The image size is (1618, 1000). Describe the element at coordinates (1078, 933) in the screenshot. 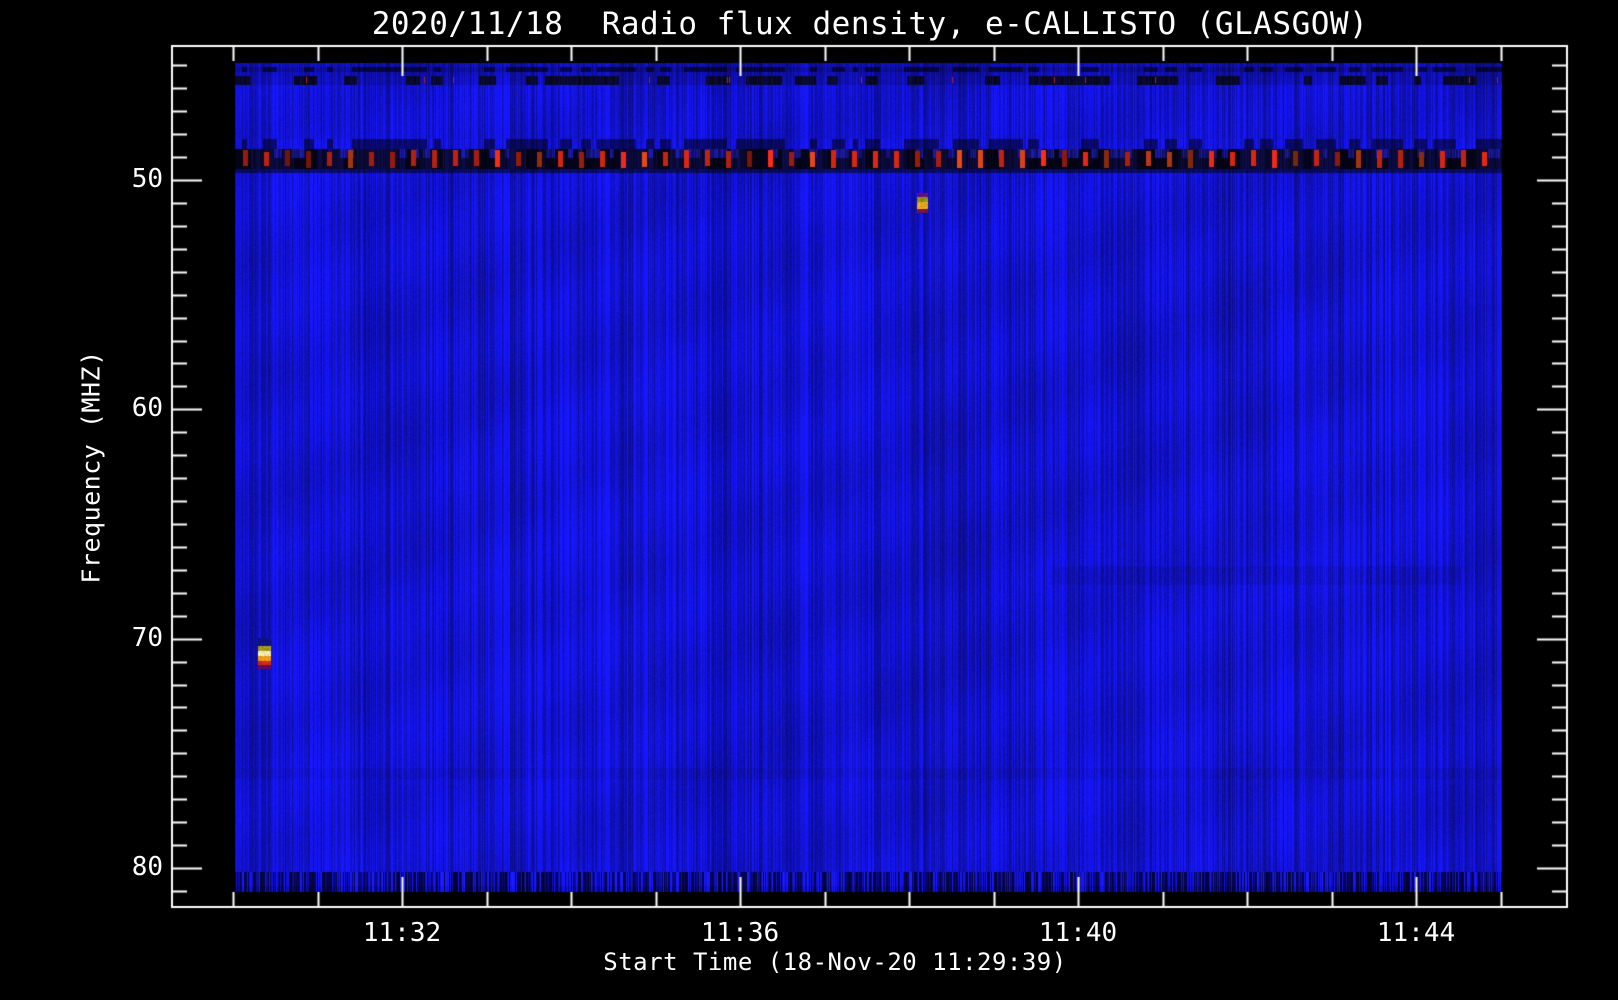

I see `x-tick-label-1140: 11:40` at that location.